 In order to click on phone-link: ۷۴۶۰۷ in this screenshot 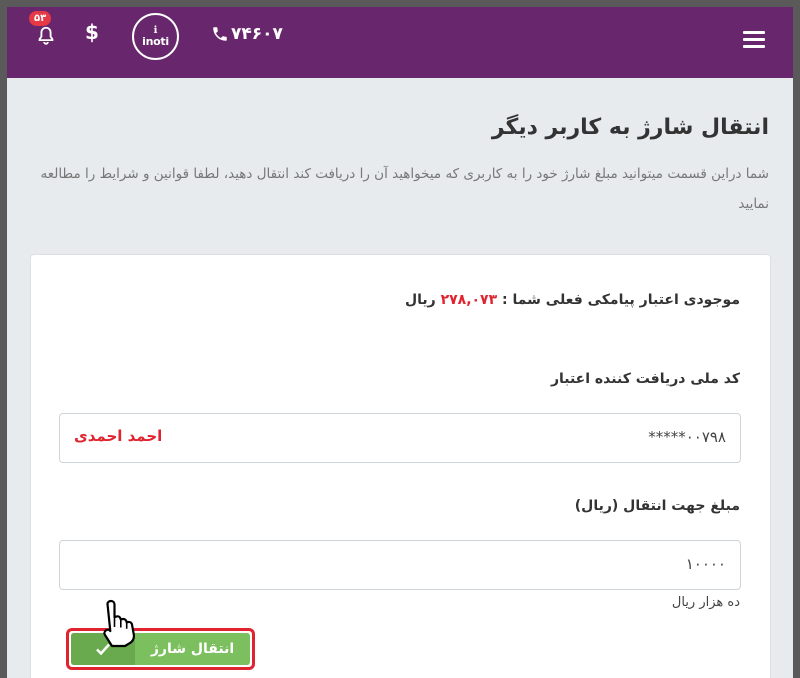, I will do `click(247, 34)`.